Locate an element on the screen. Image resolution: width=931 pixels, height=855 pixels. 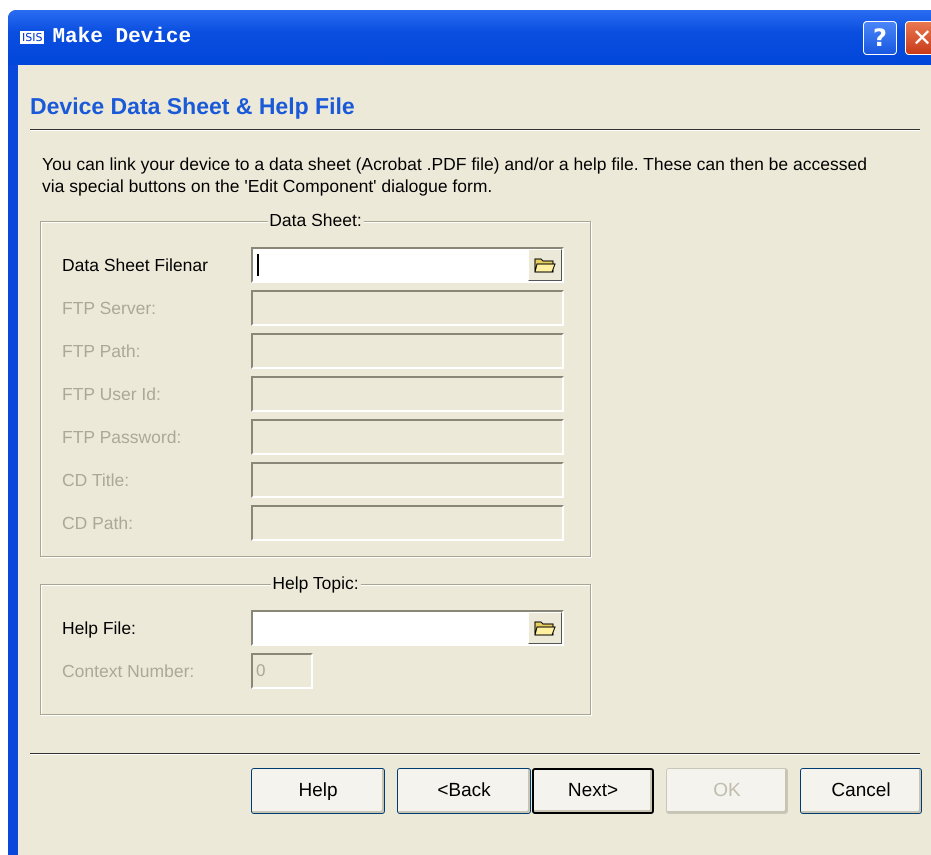
description-text: You can link your device to a data sheet (Acrobat .PDF file) and/or a help file. These can then be accessed via special buttons on the 'Edit Component' dialogue form. is located at coordinates (455, 175).